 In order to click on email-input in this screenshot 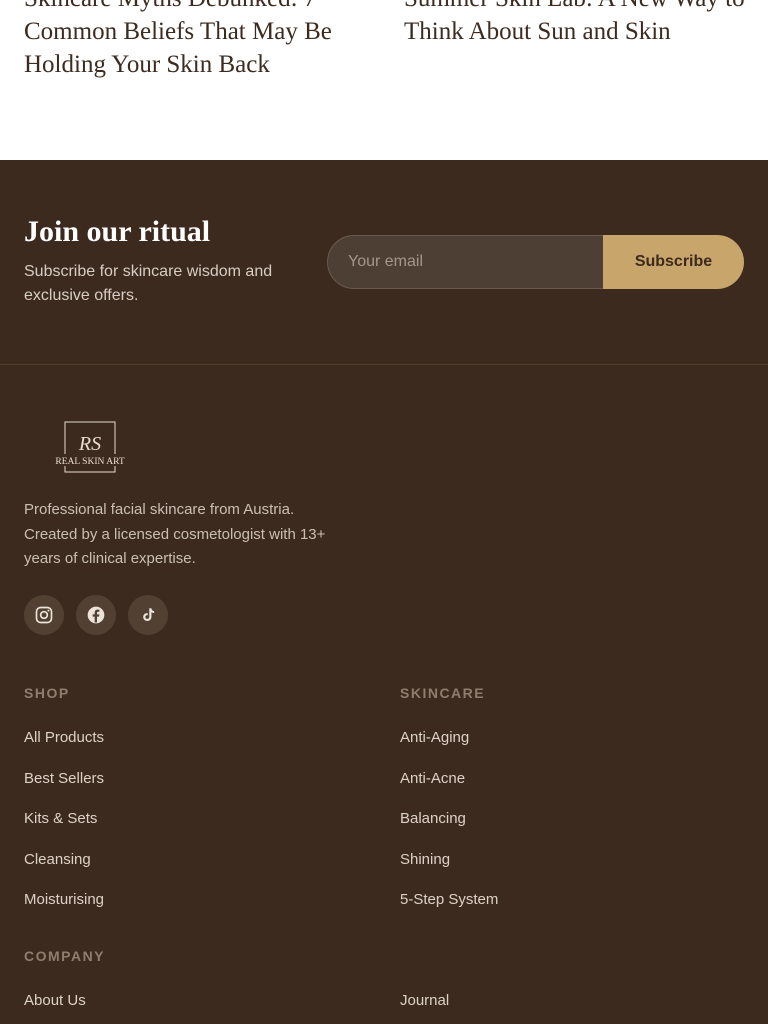, I will do `click(472, 262)`.